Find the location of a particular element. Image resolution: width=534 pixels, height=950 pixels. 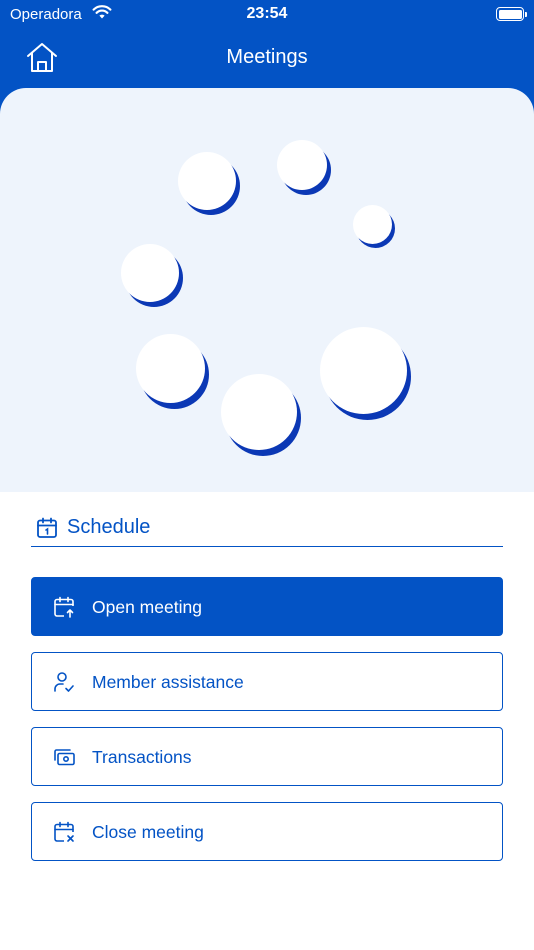

calendar-icon is located at coordinates (47, 530).